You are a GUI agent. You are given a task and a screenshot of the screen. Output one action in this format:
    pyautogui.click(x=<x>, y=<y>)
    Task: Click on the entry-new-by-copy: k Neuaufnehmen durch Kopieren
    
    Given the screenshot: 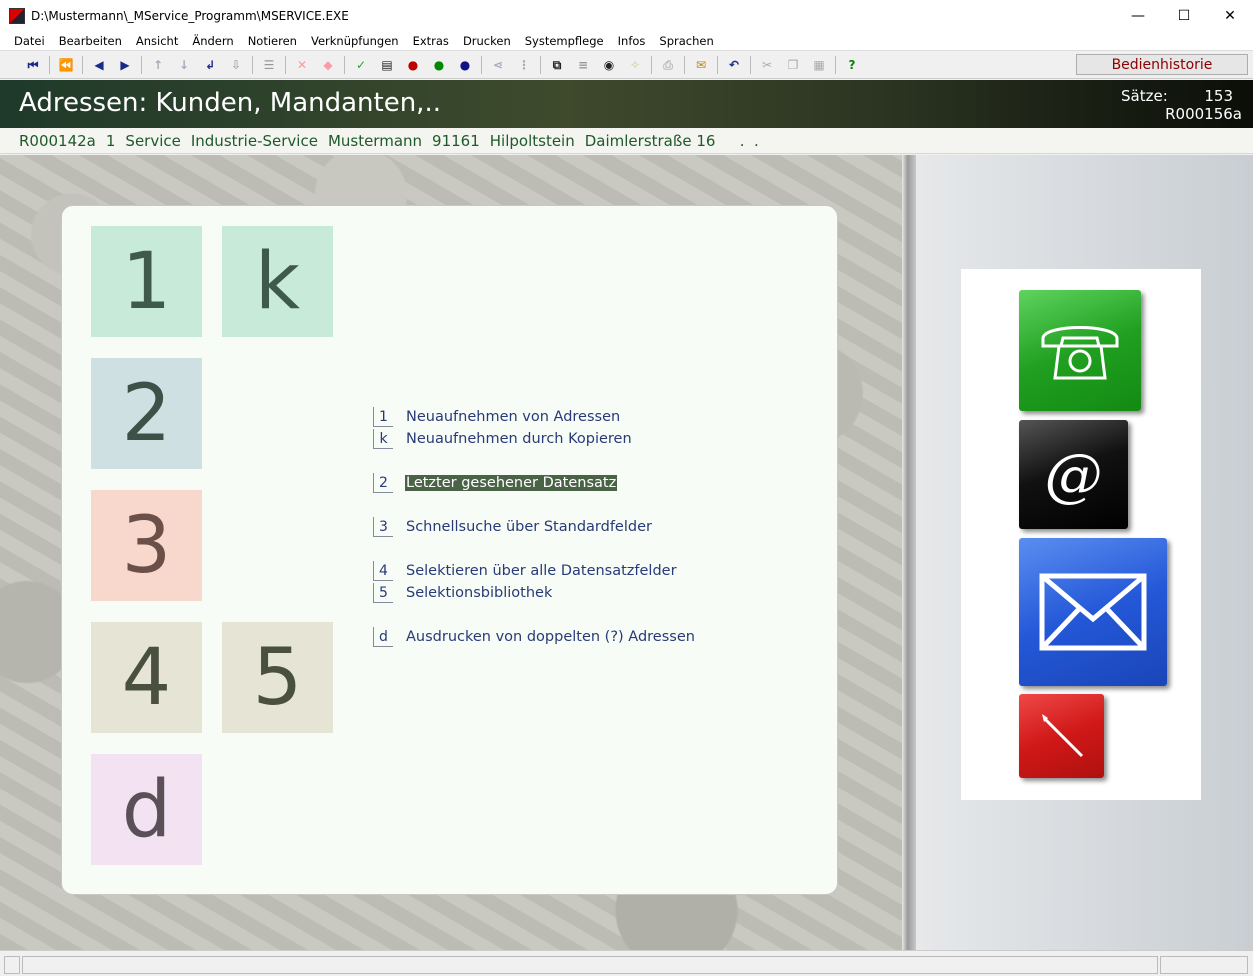 What is the action you would take?
    pyautogui.click(x=502, y=439)
    